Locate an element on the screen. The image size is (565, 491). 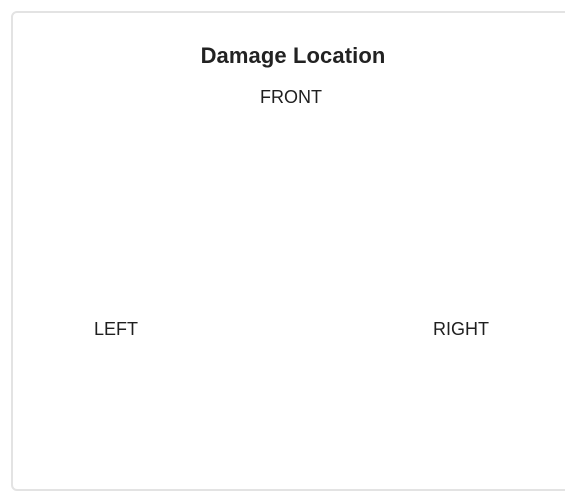
right-label: RIGHT is located at coordinates (461, 329).